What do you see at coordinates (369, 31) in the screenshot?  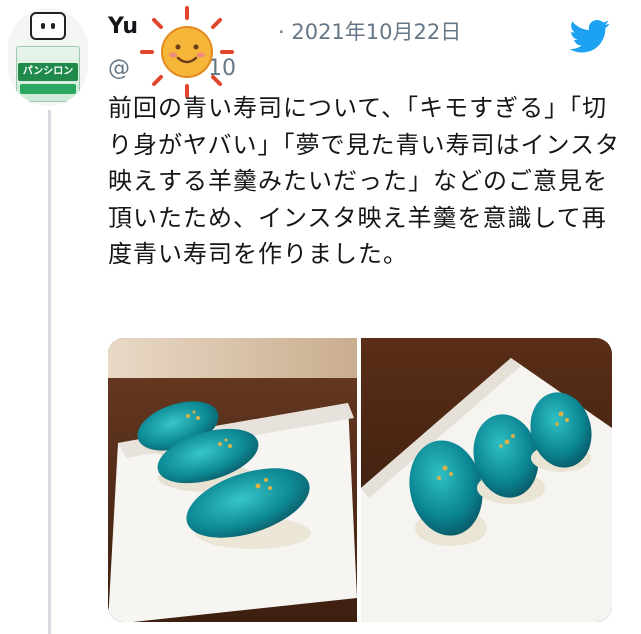 I see `tweet-date: · 2021年10月22日` at bounding box center [369, 31].